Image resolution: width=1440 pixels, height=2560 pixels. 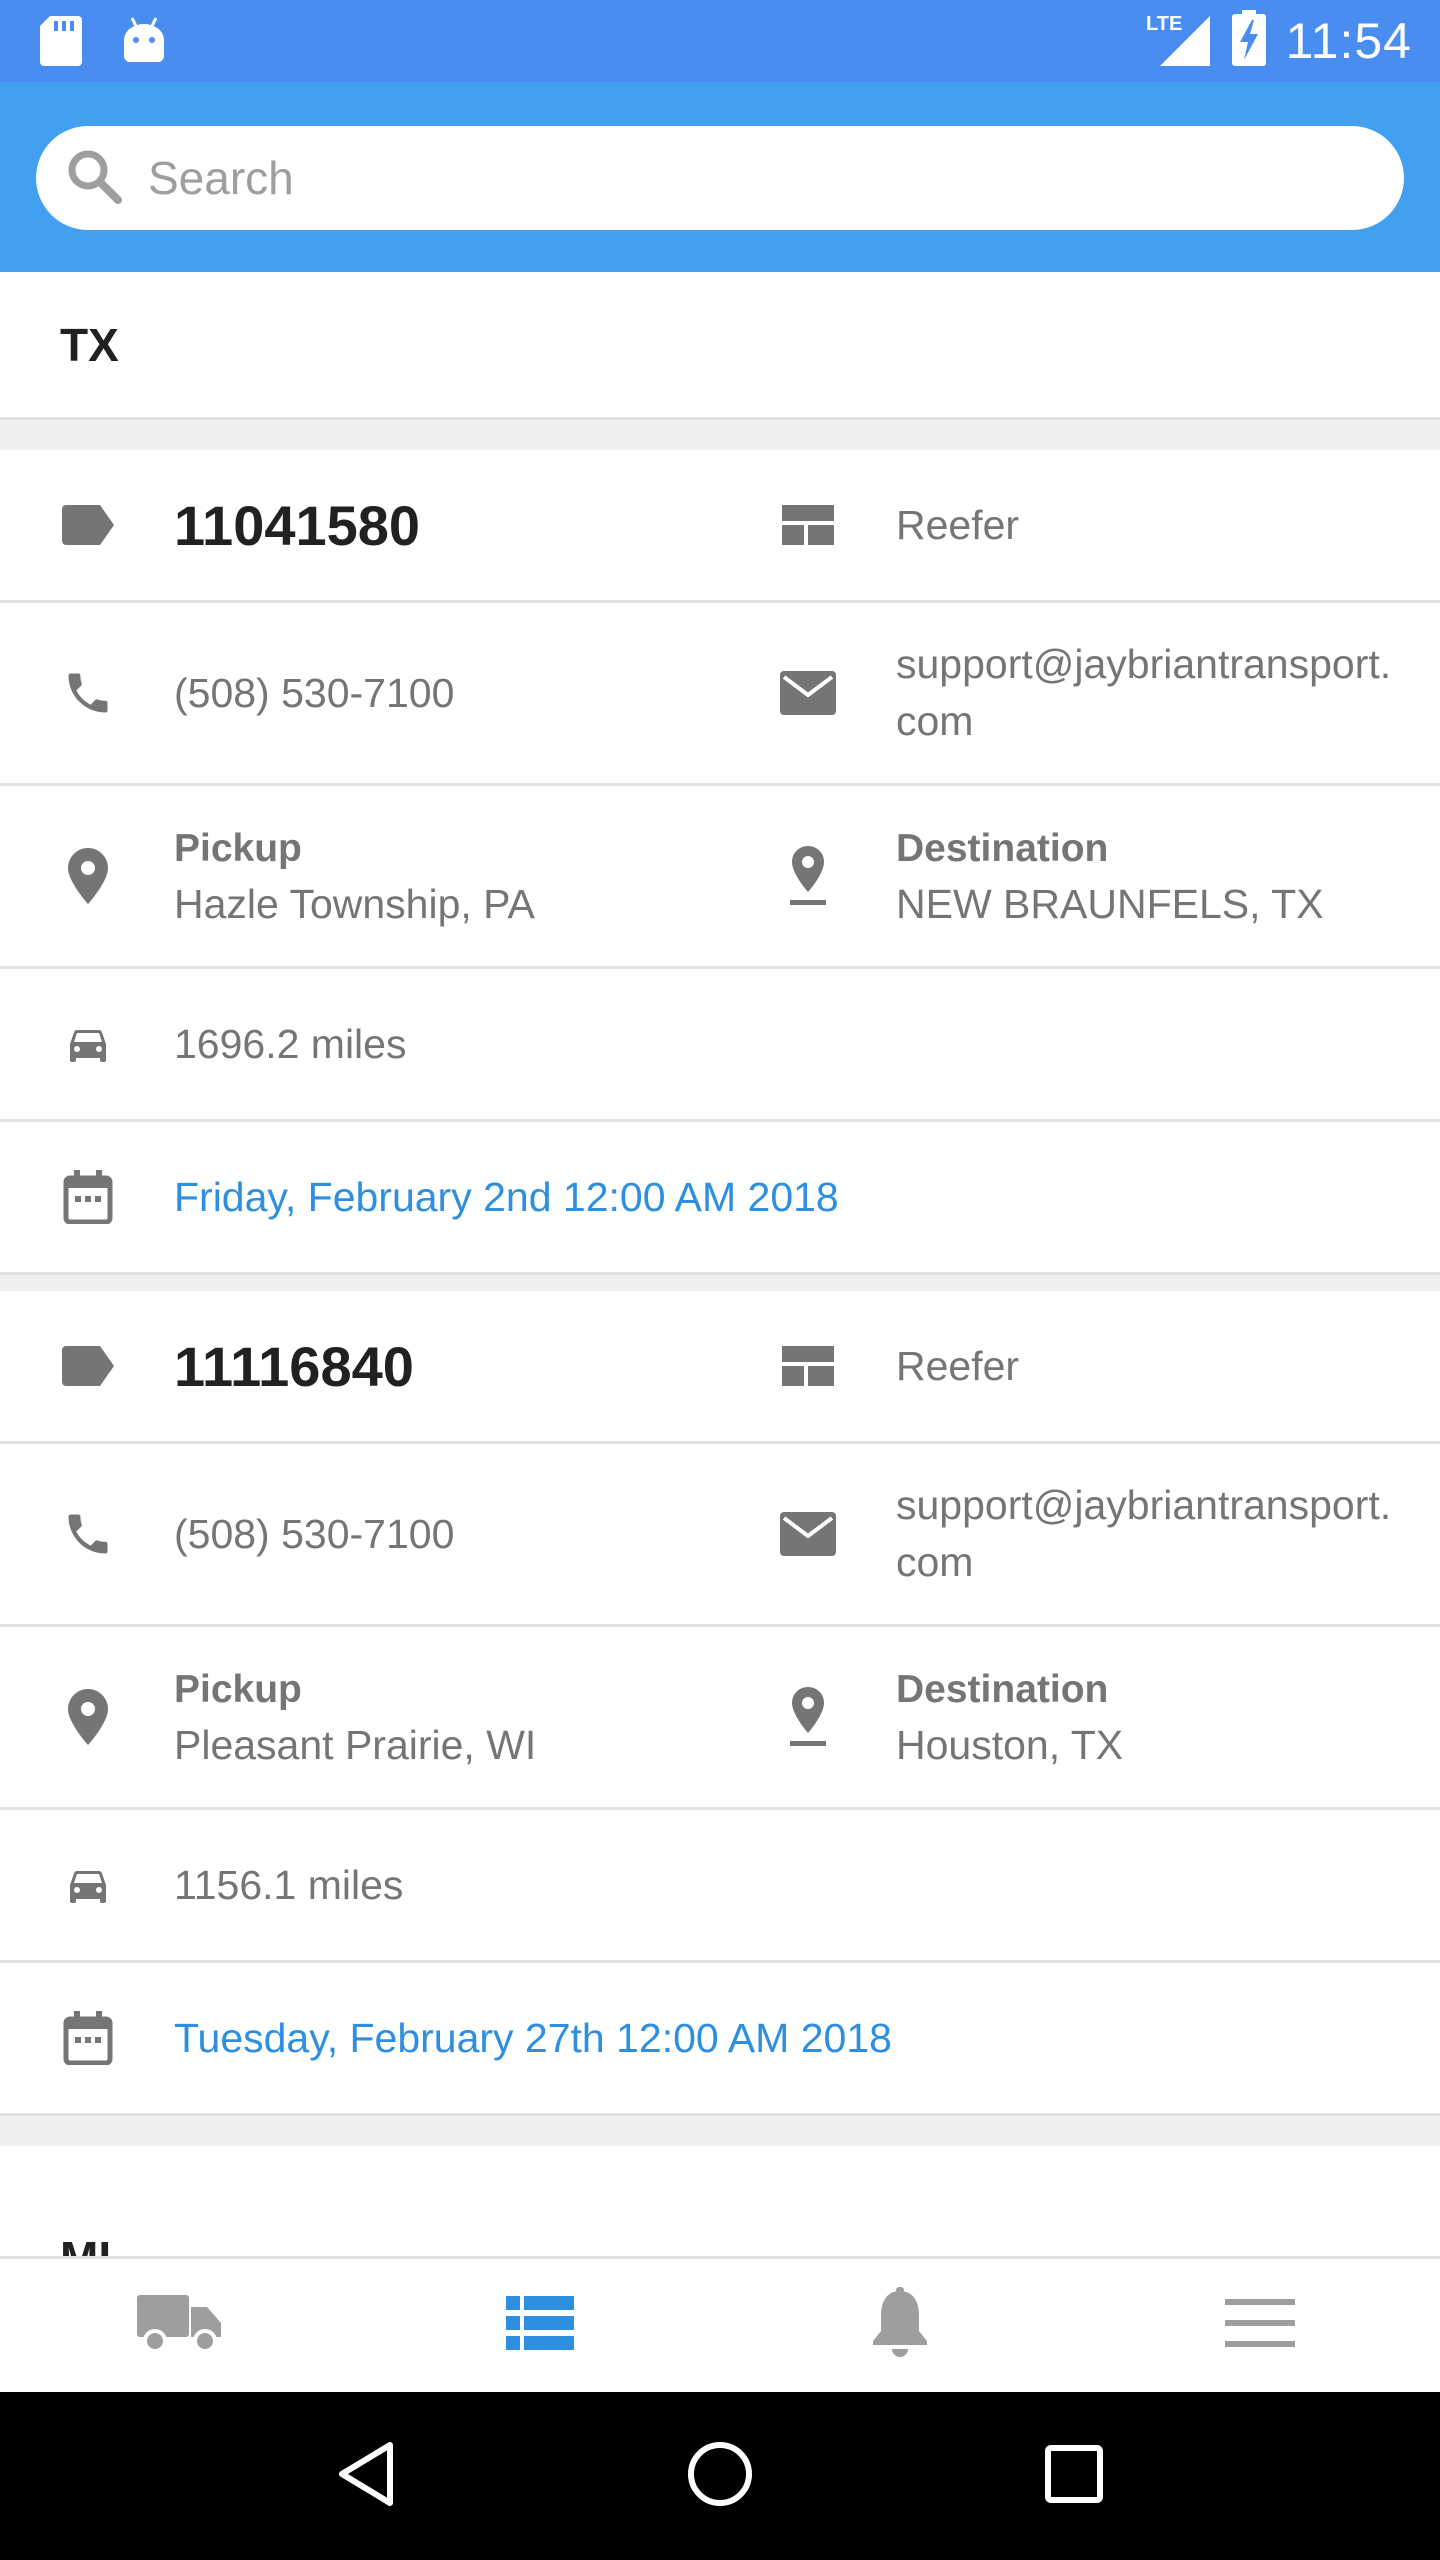 I want to click on search-icon, so click(x=94, y=178).